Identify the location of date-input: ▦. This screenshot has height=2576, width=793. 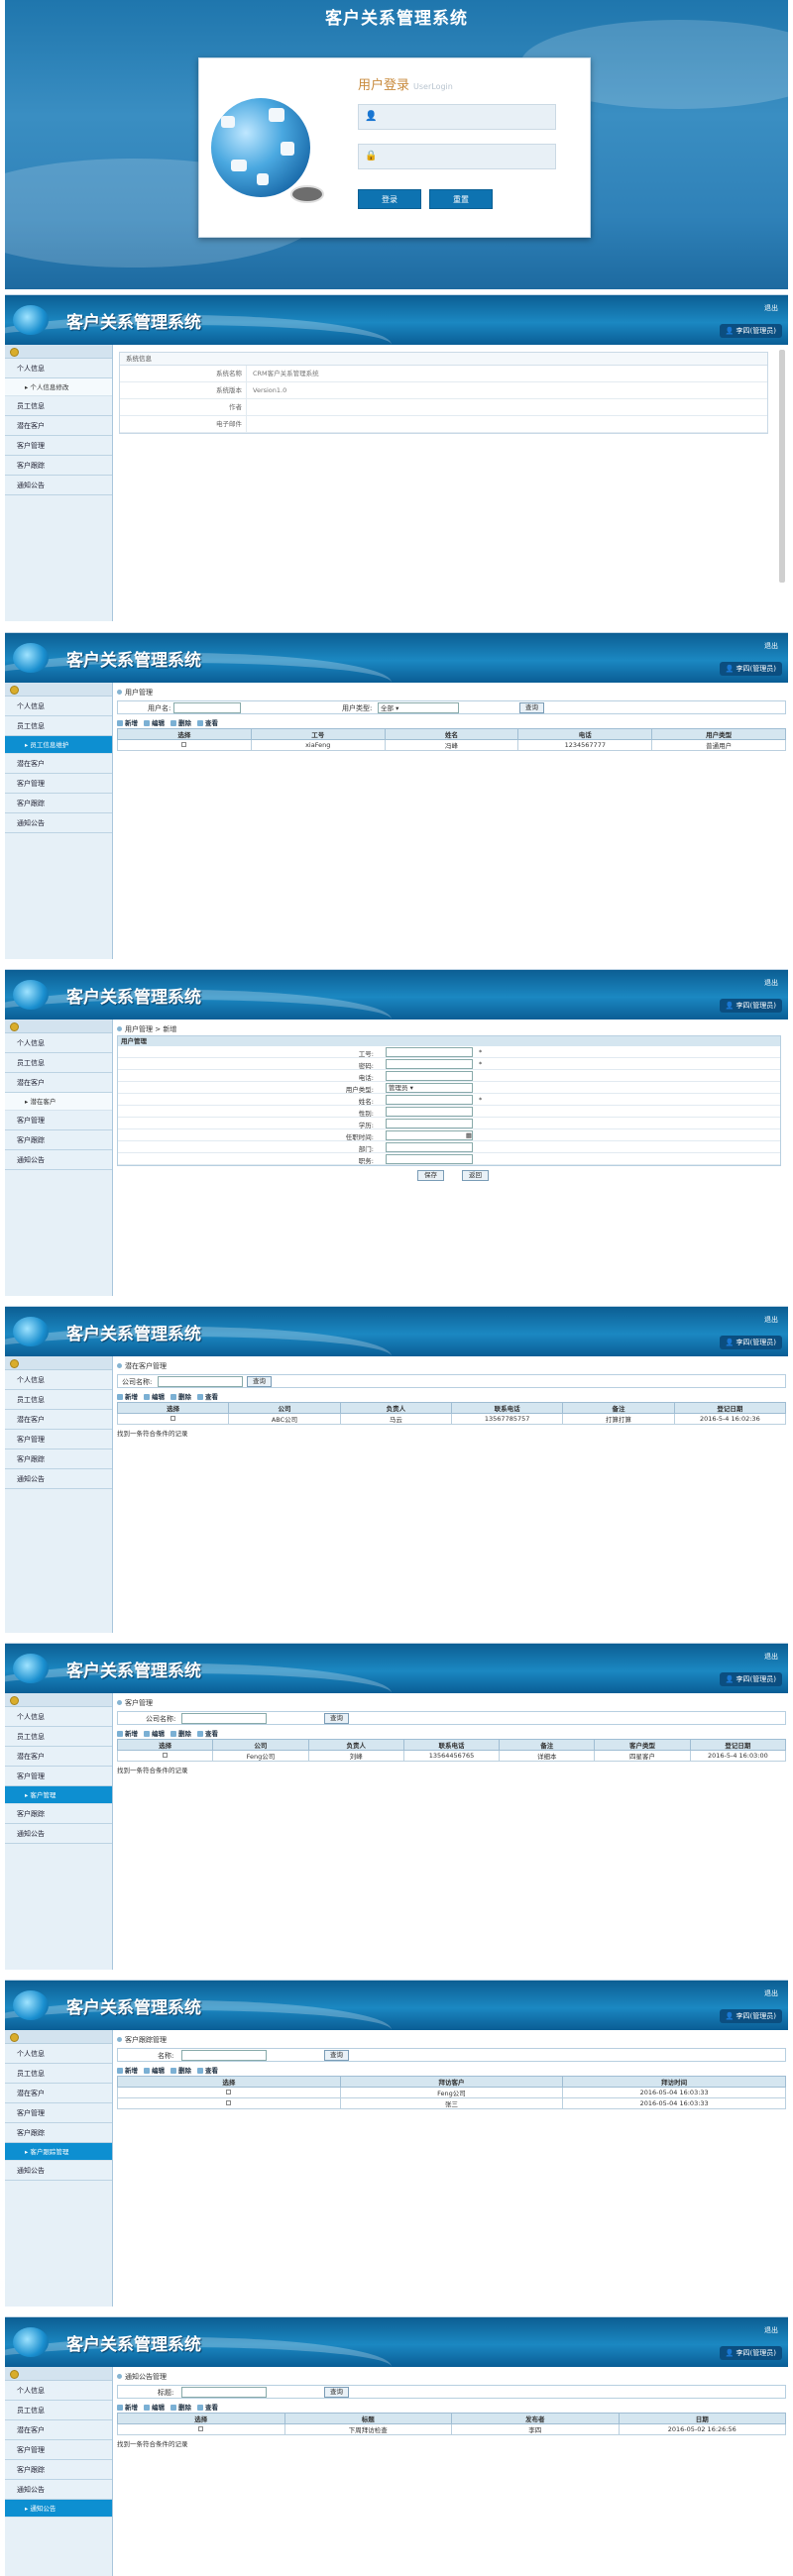
(429, 1135).